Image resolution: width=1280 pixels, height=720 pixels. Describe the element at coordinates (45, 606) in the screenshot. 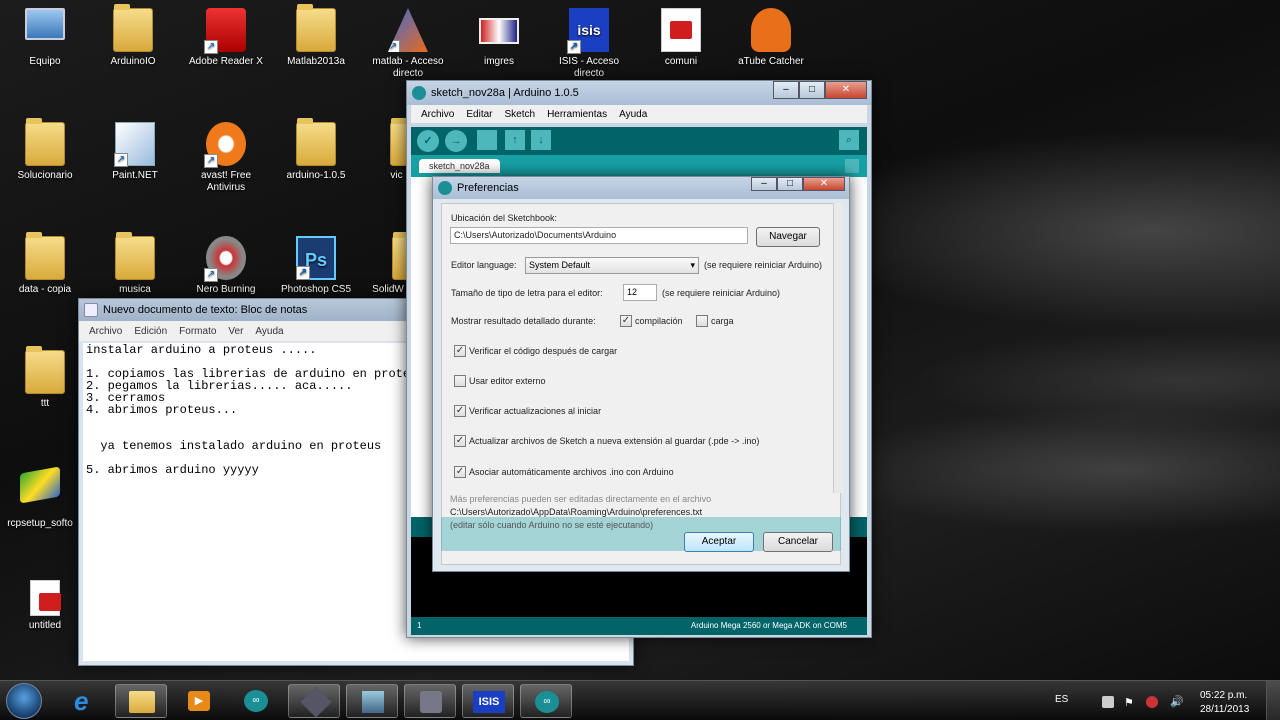

I see `desktop-icon-untitled: untitled` at that location.